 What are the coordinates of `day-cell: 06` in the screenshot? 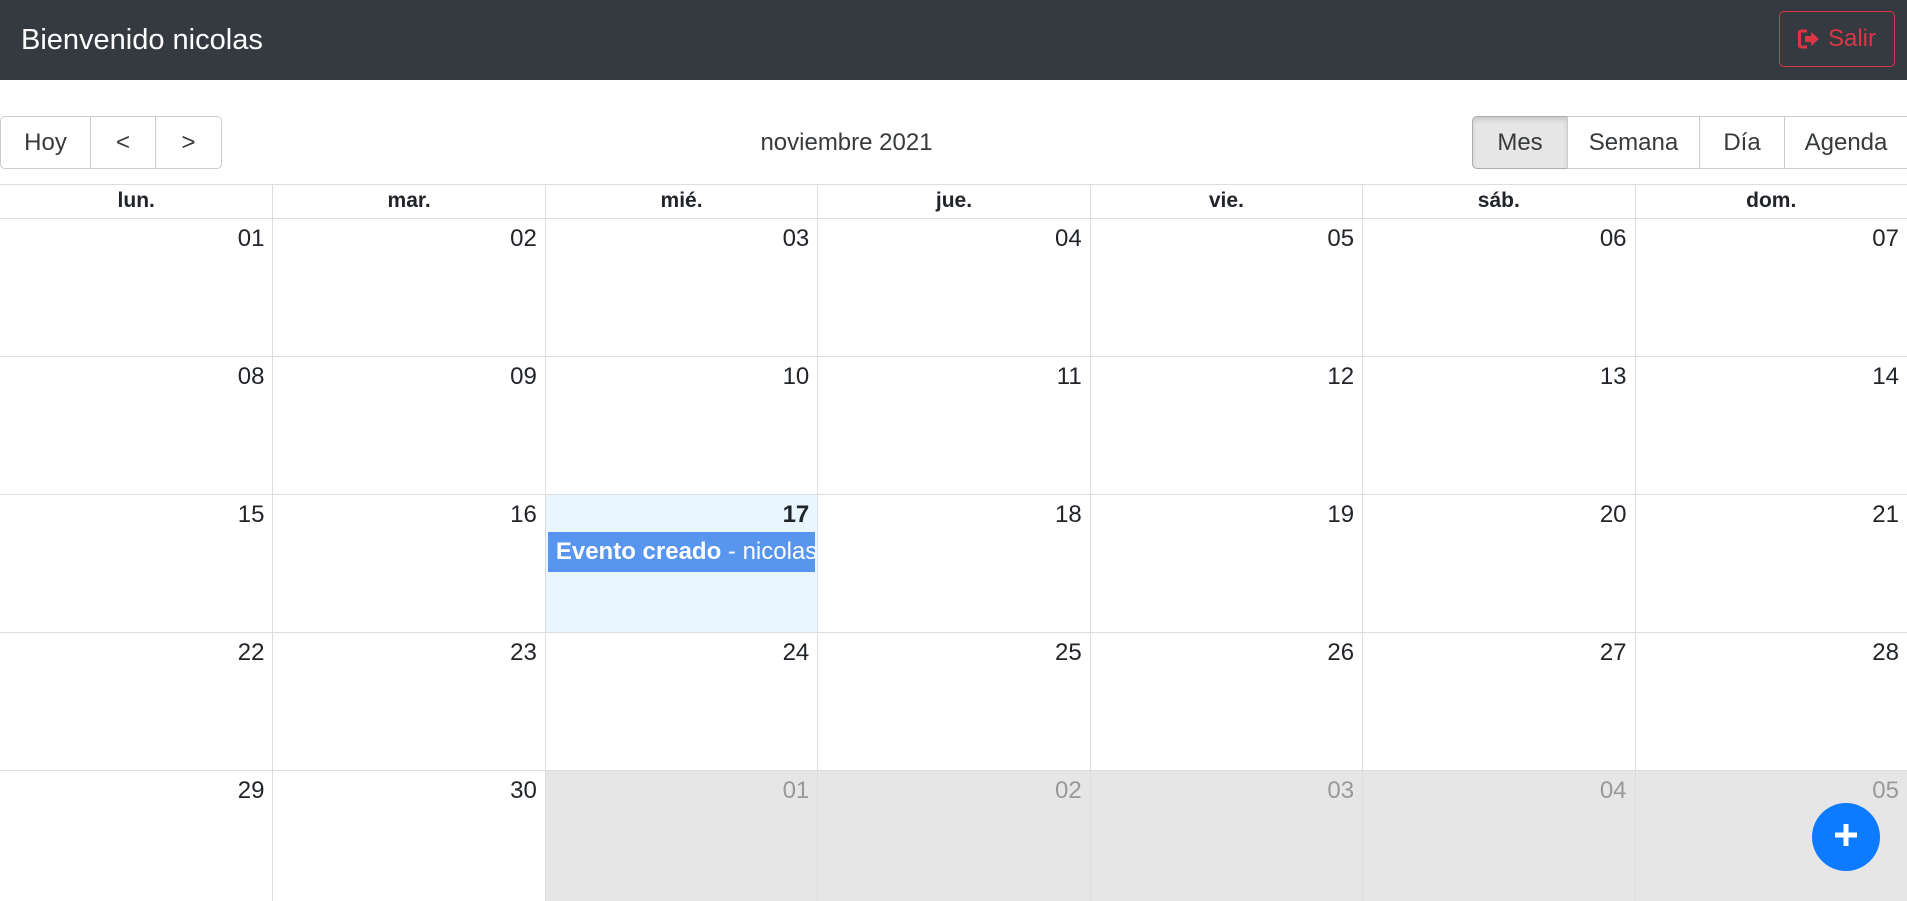 It's located at (1498, 287).